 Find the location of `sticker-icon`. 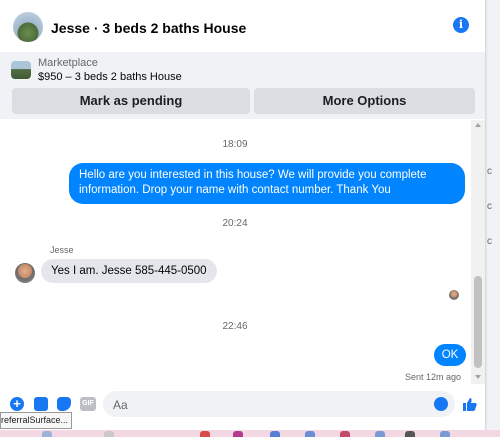

sticker-icon is located at coordinates (64, 404).